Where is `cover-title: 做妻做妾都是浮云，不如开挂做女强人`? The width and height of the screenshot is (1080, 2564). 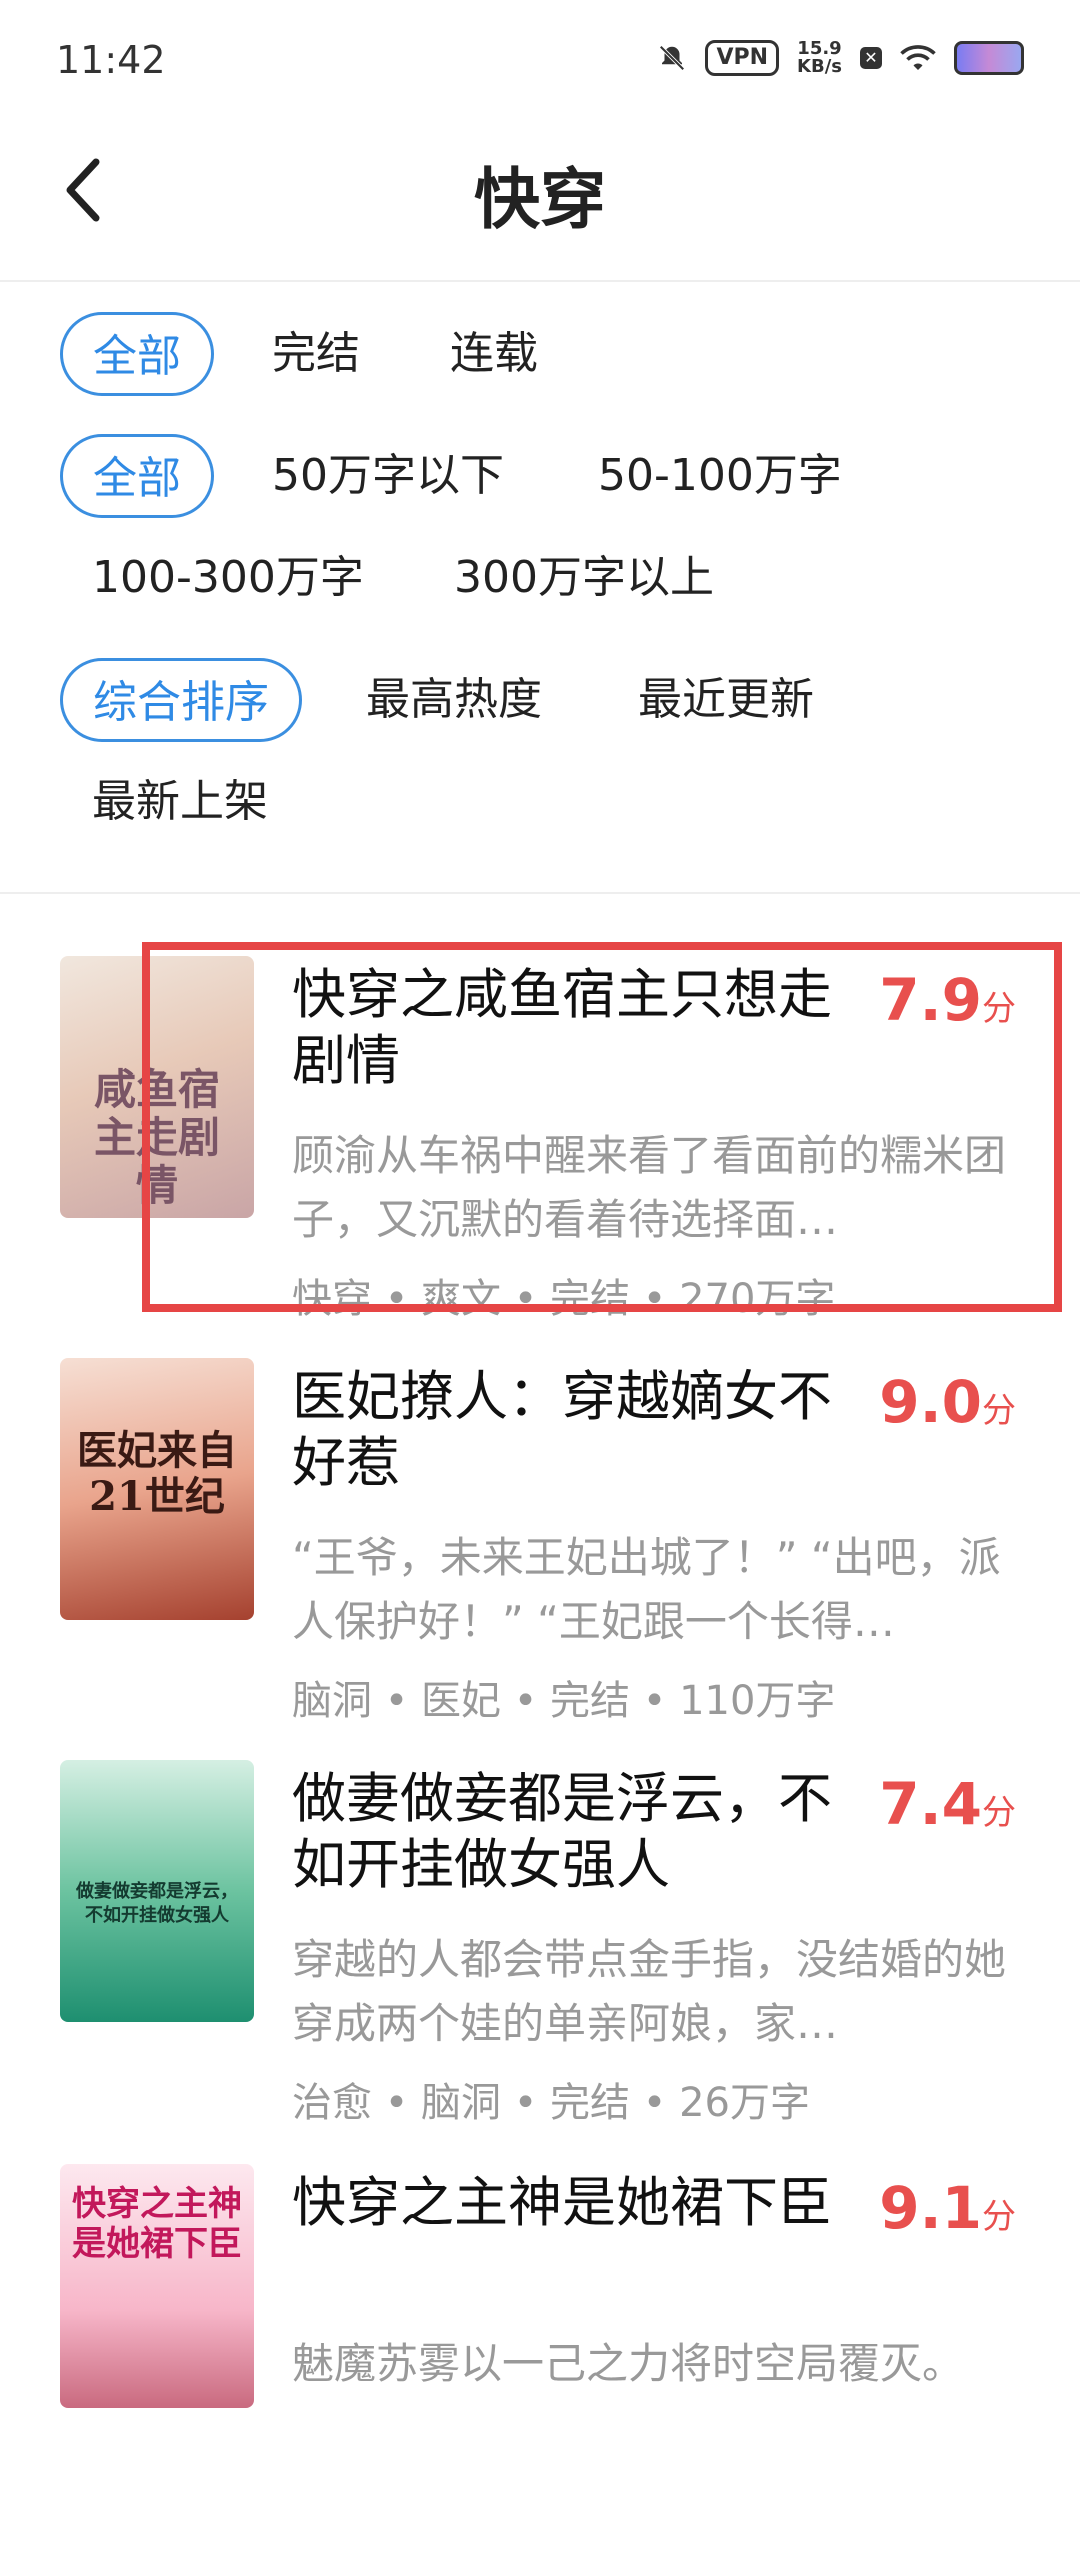
cover-title: 做妻做妾都是浮云，不如开挂做女强人 is located at coordinates (157, 1903).